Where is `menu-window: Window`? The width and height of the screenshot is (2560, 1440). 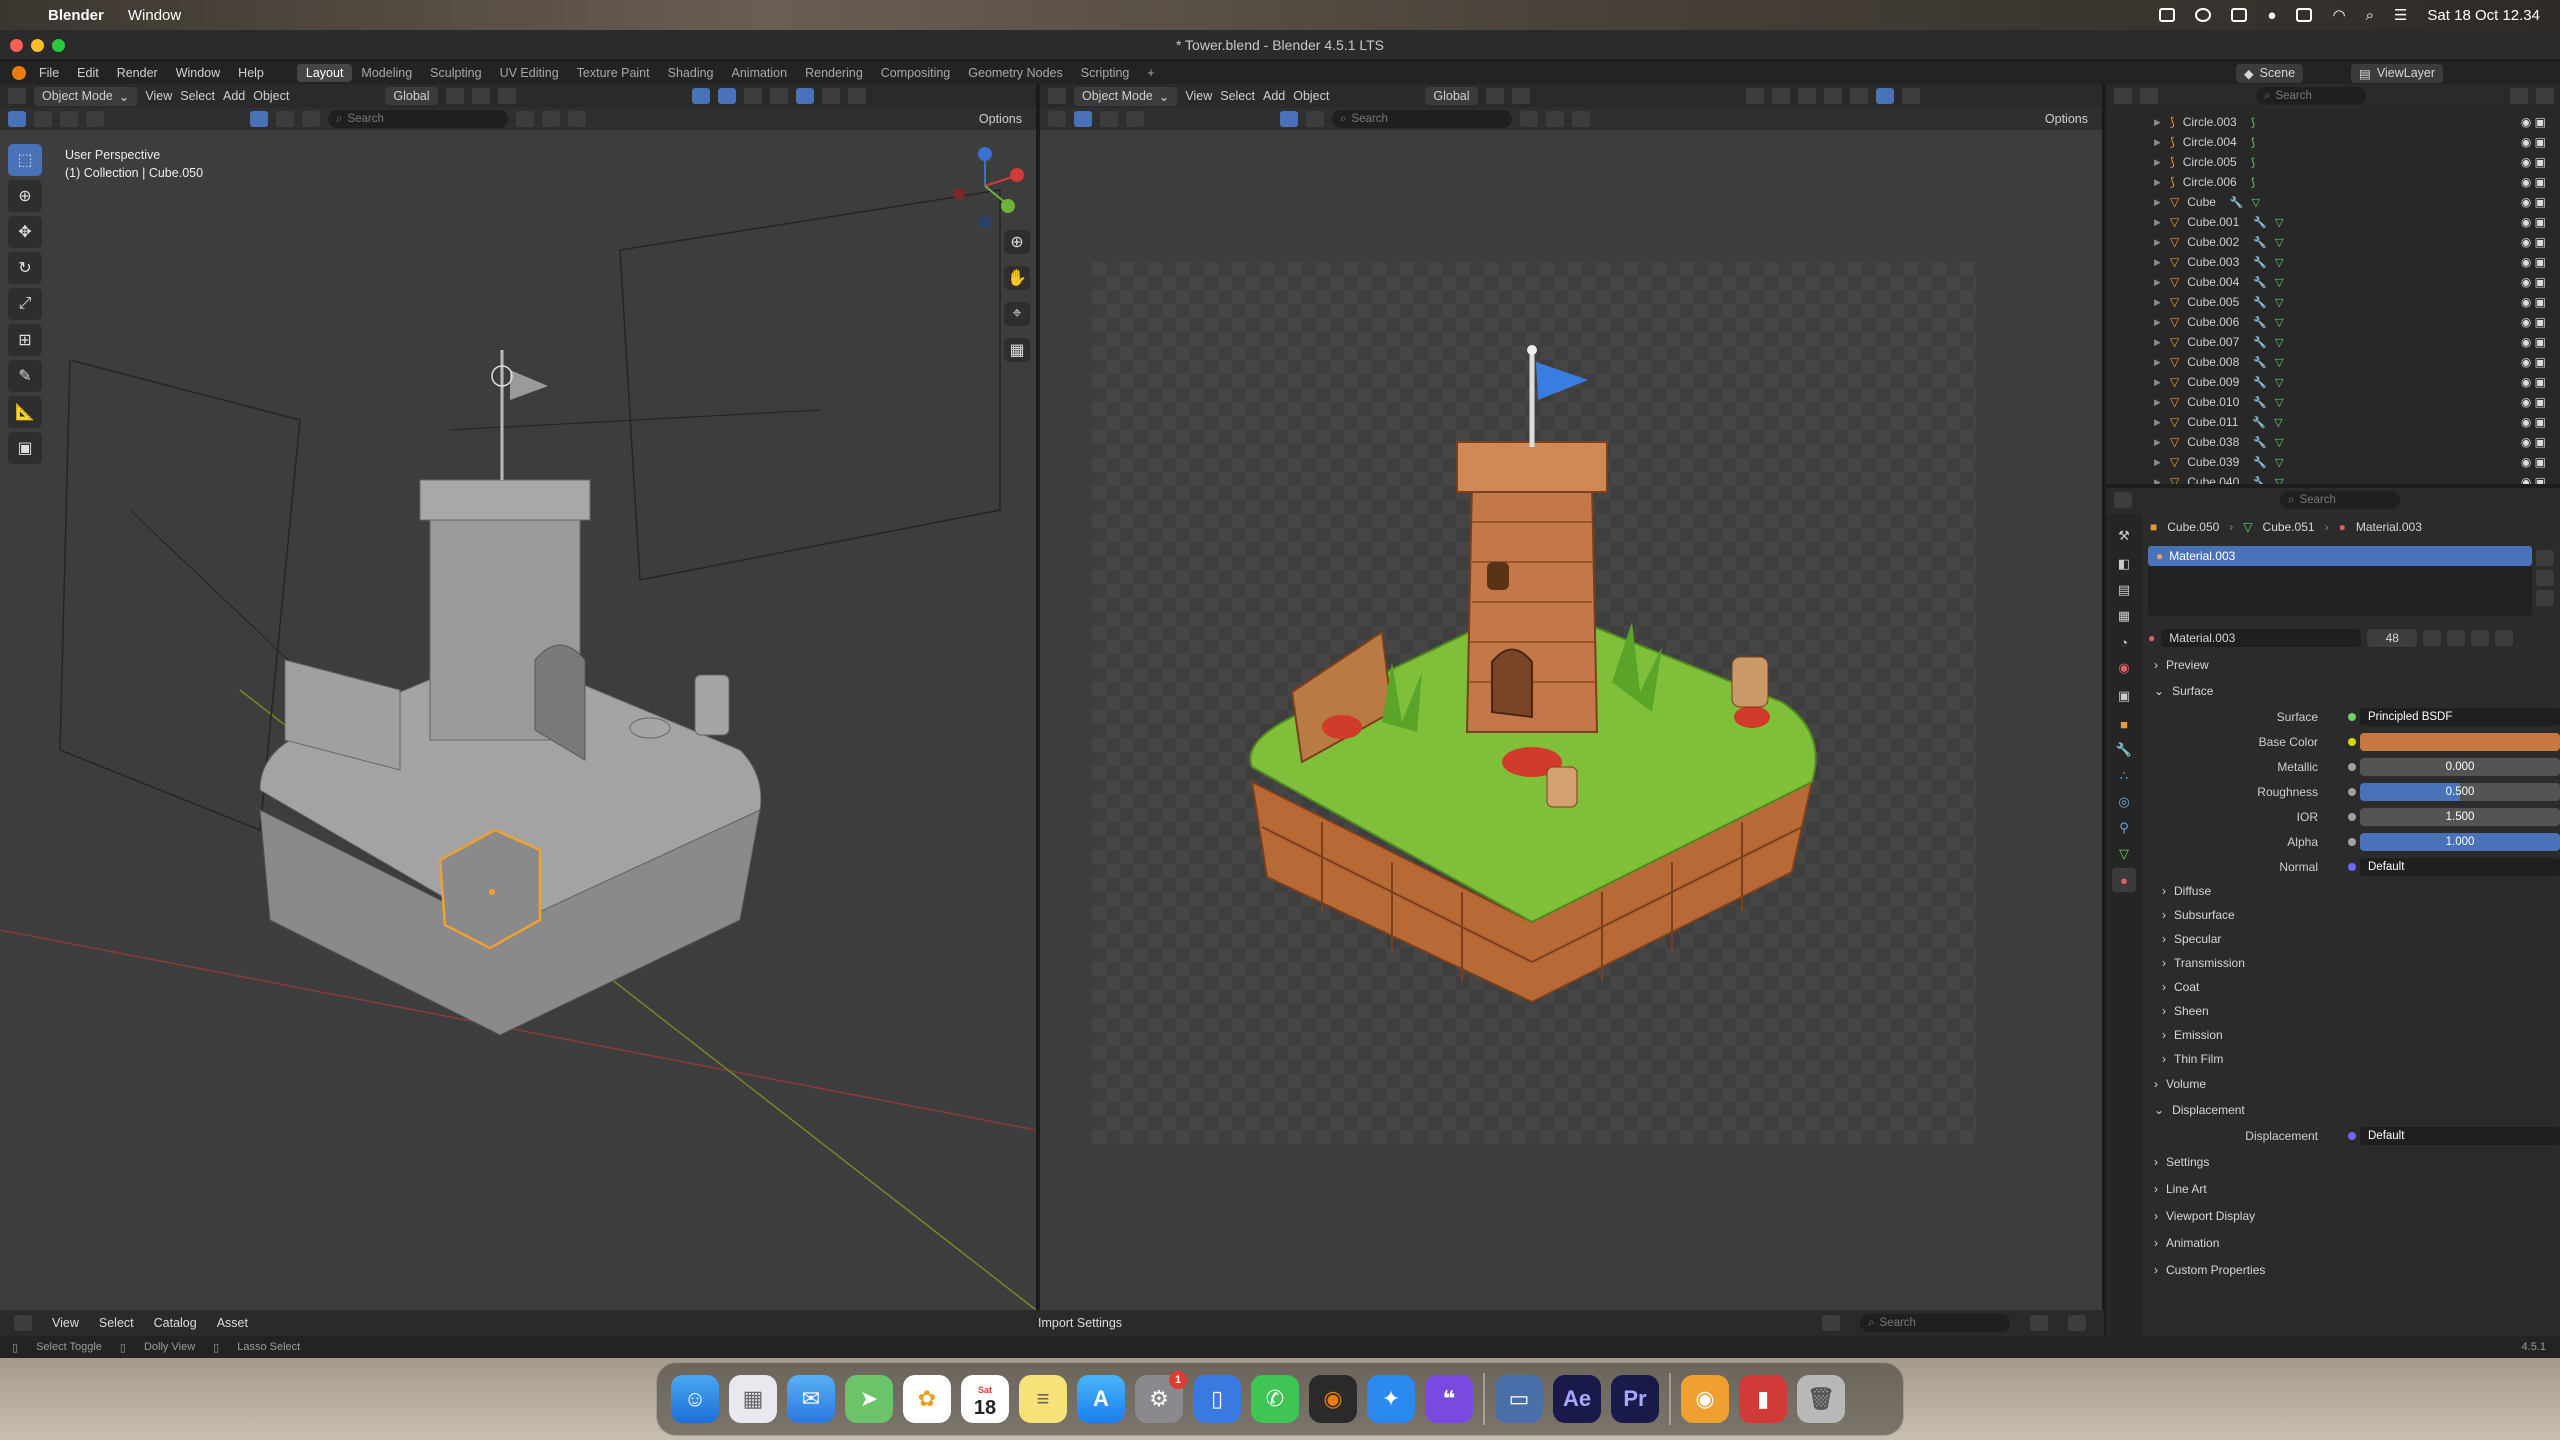 menu-window: Window is located at coordinates (154, 15).